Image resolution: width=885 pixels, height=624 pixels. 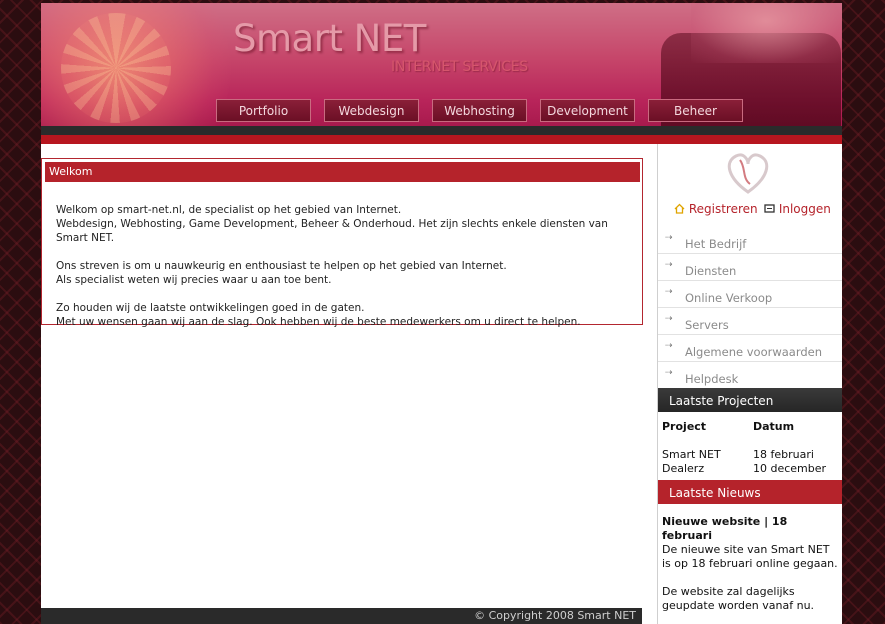 I want to click on account-links: Registreren Inloggen, so click(x=756, y=211).